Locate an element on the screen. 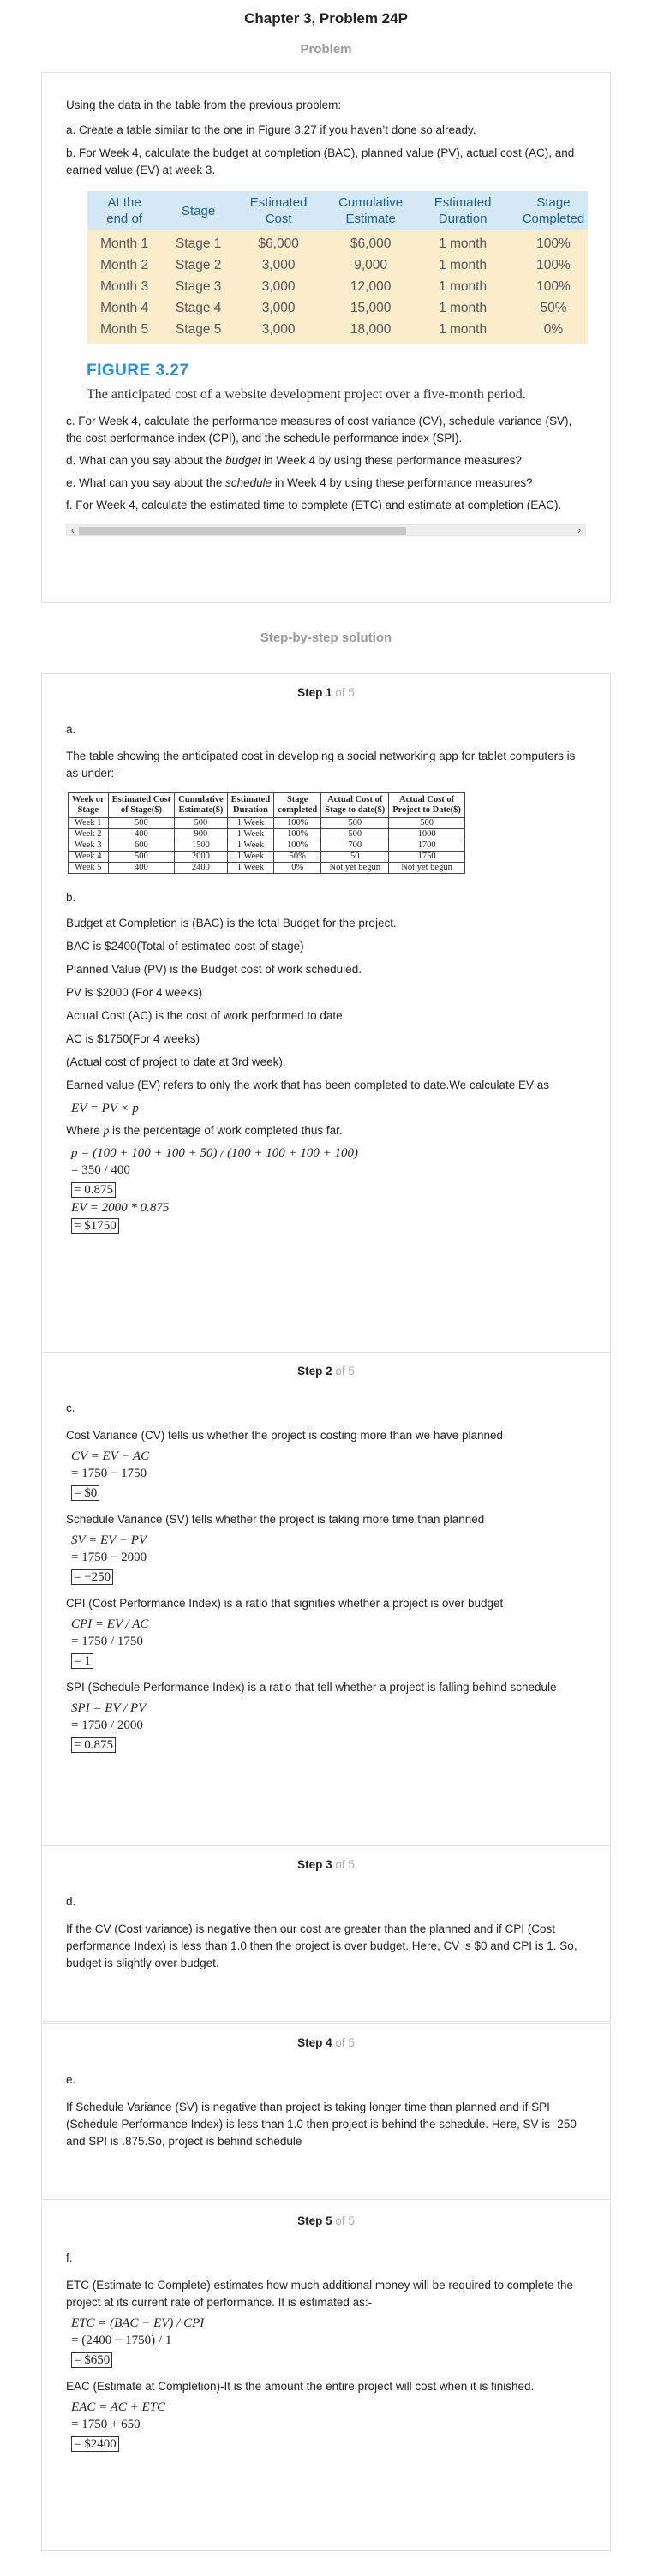  week-table-header-cell: Week or Stage is located at coordinates (88, 805).